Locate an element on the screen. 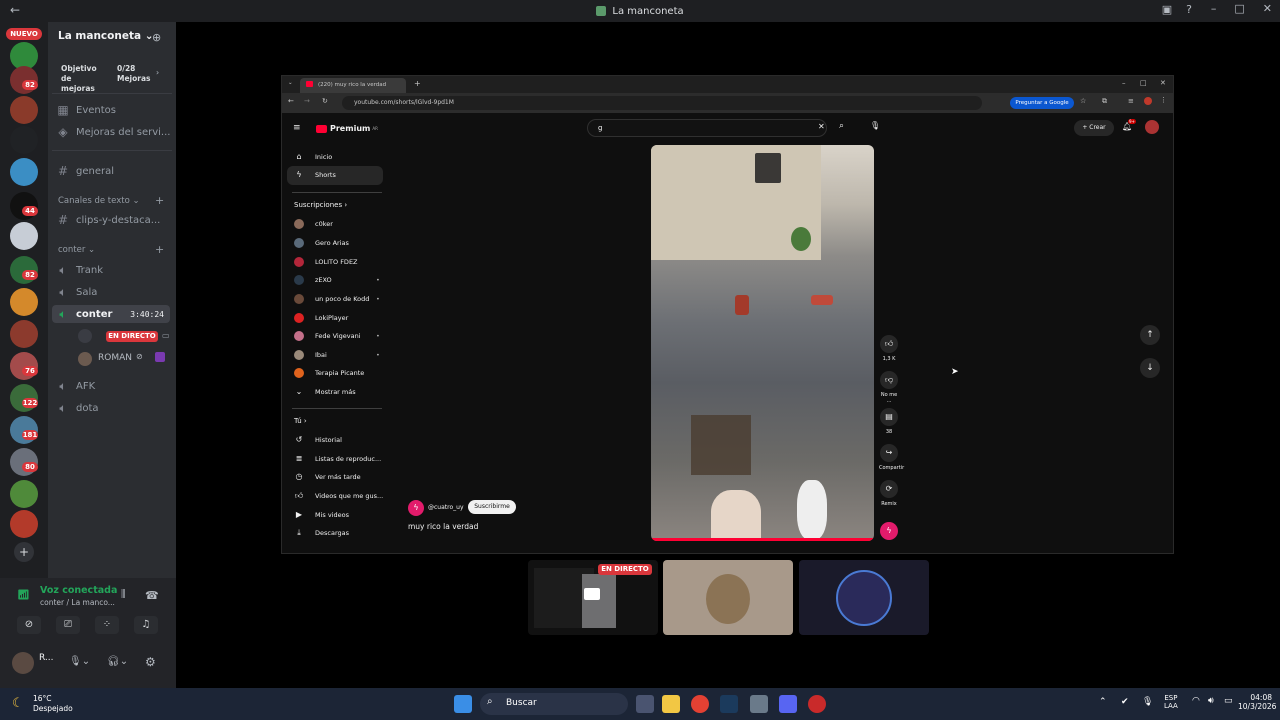 The height and width of the screenshot is (720, 1280). language-indicator: ESP LAA is located at coordinates (1171, 702).